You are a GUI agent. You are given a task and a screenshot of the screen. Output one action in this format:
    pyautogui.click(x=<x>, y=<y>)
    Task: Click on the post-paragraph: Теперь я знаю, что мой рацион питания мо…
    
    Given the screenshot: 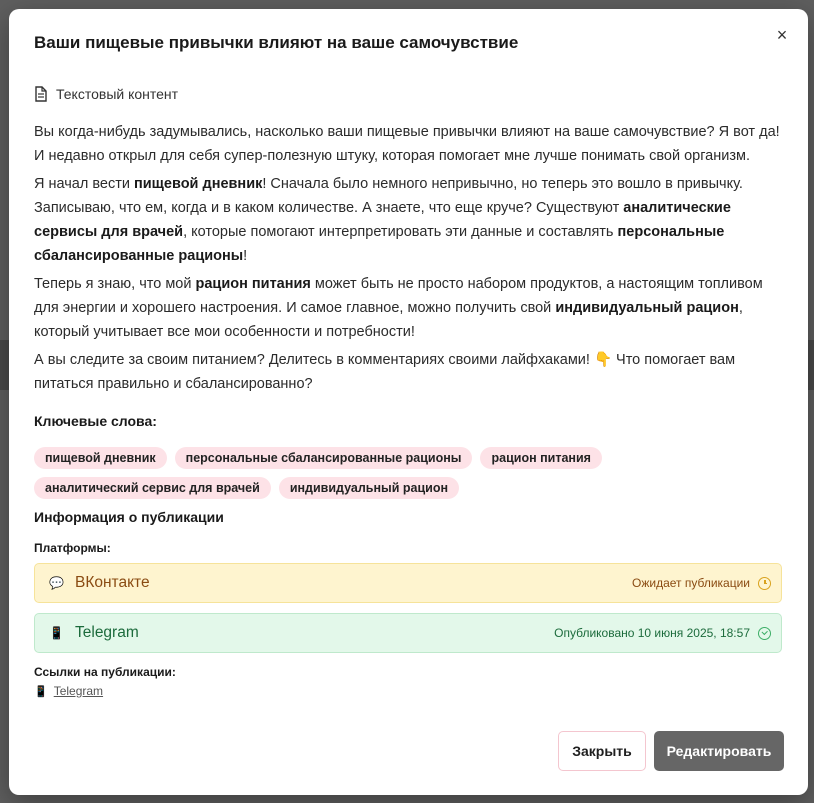 What is the action you would take?
    pyautogui.click(x=410, y=308)
    